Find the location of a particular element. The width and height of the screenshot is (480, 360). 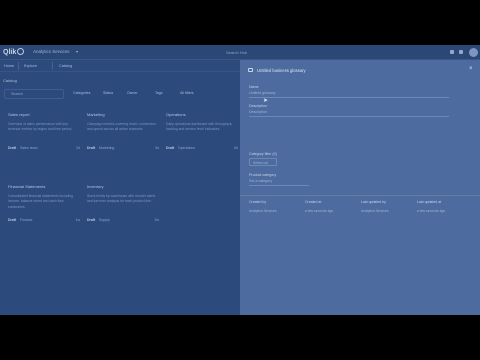

card-owner: Operations is located at coordinates (187, 148).